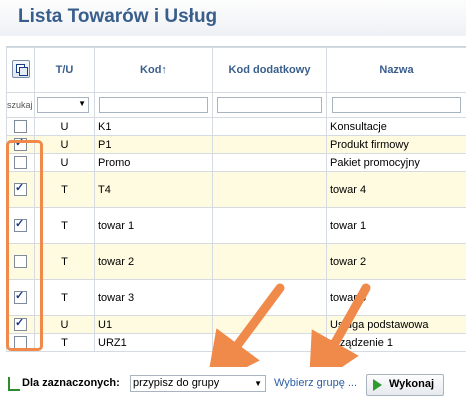  I want to click on arrow-to-action-select, so click(245, 335).